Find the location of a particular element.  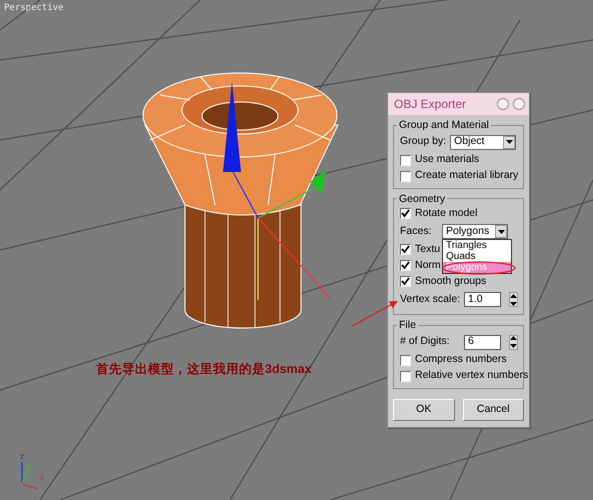

checkbox-label: Create material library is located at coordinates (466, 176).